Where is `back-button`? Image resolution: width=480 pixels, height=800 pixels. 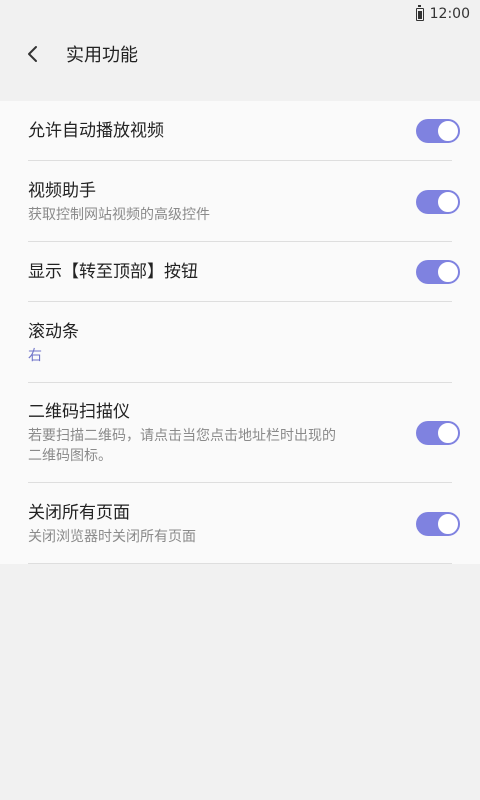 back-button is located at coordinates (33, 54).